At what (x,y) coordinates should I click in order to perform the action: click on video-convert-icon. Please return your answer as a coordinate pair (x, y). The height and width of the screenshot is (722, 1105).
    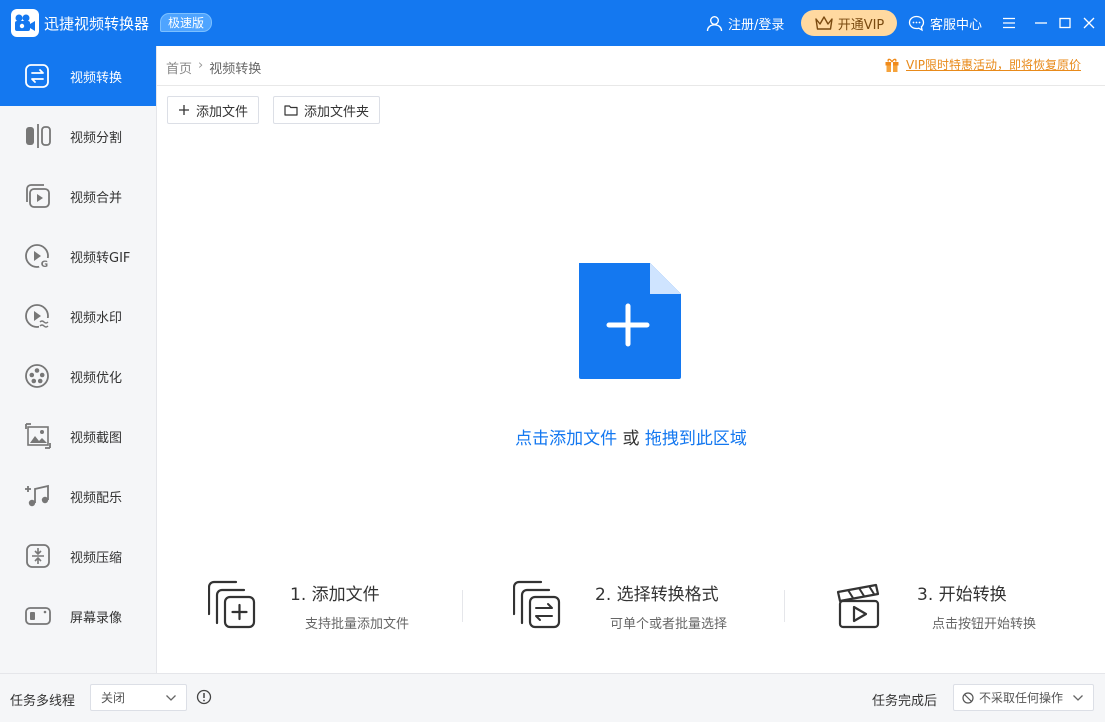
    Looking at the image, I should click on (37, 76).